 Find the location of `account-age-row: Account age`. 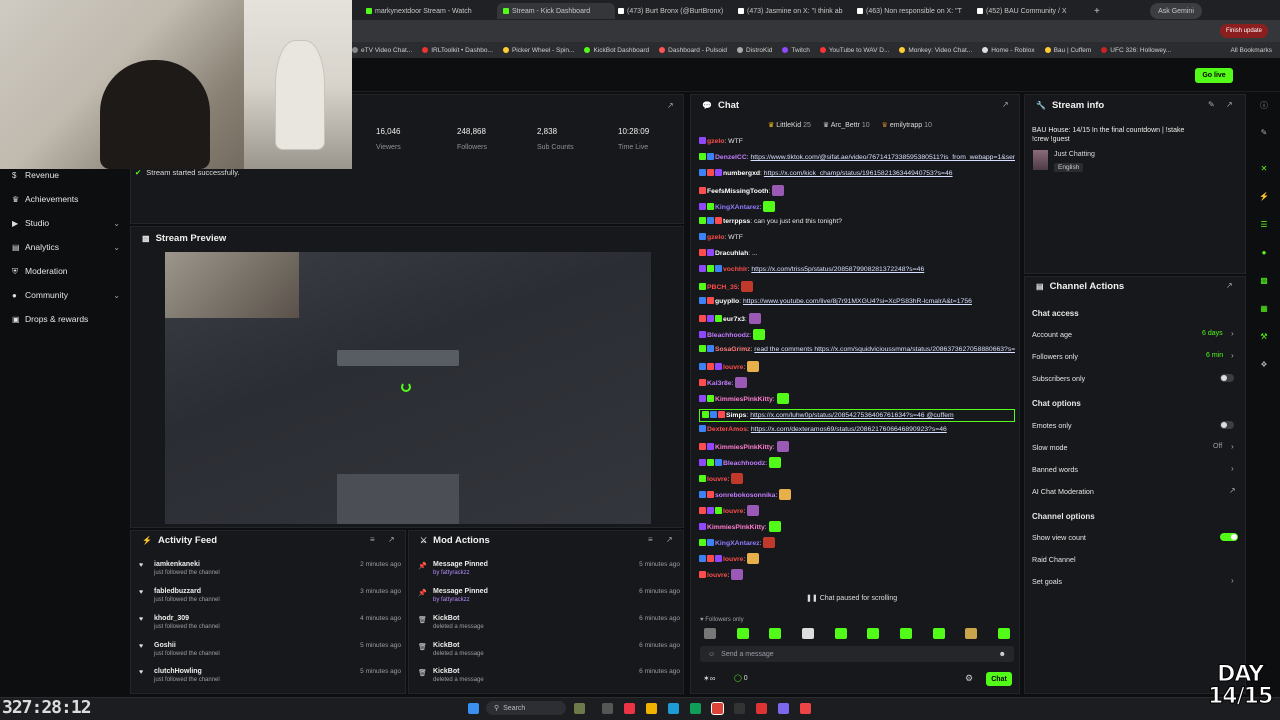

account-age-row: Account age is located at coordinates (1052, 334).